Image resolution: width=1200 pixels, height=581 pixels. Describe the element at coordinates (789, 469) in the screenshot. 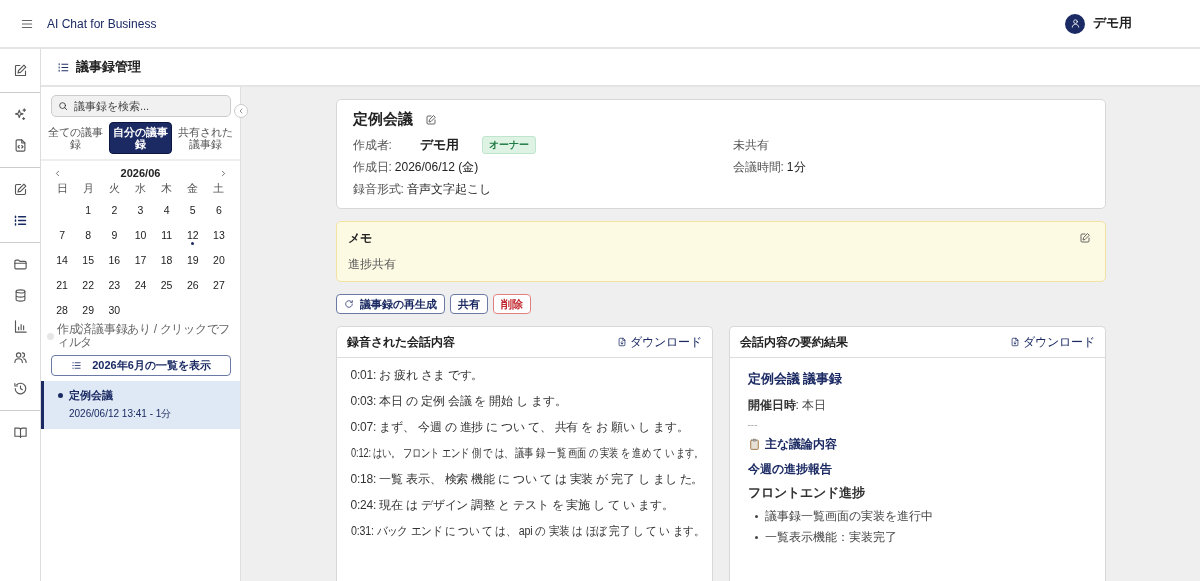

I see `summary-subheading: 今週の進捗報告` at that location.